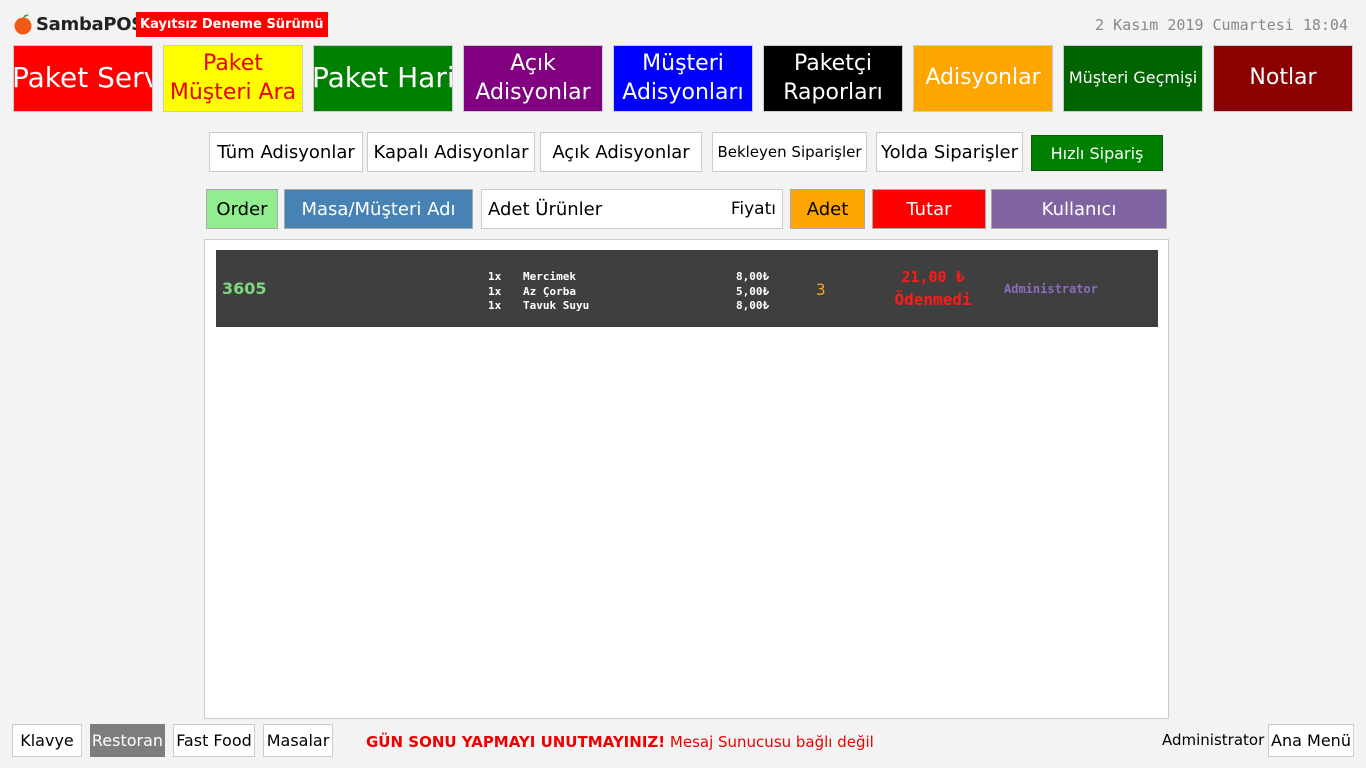  Describe the element at coordinates (771, 742) in the screenshot. I see `message-server-status: Mesaj Sunucusu bağlı değil` at that location.